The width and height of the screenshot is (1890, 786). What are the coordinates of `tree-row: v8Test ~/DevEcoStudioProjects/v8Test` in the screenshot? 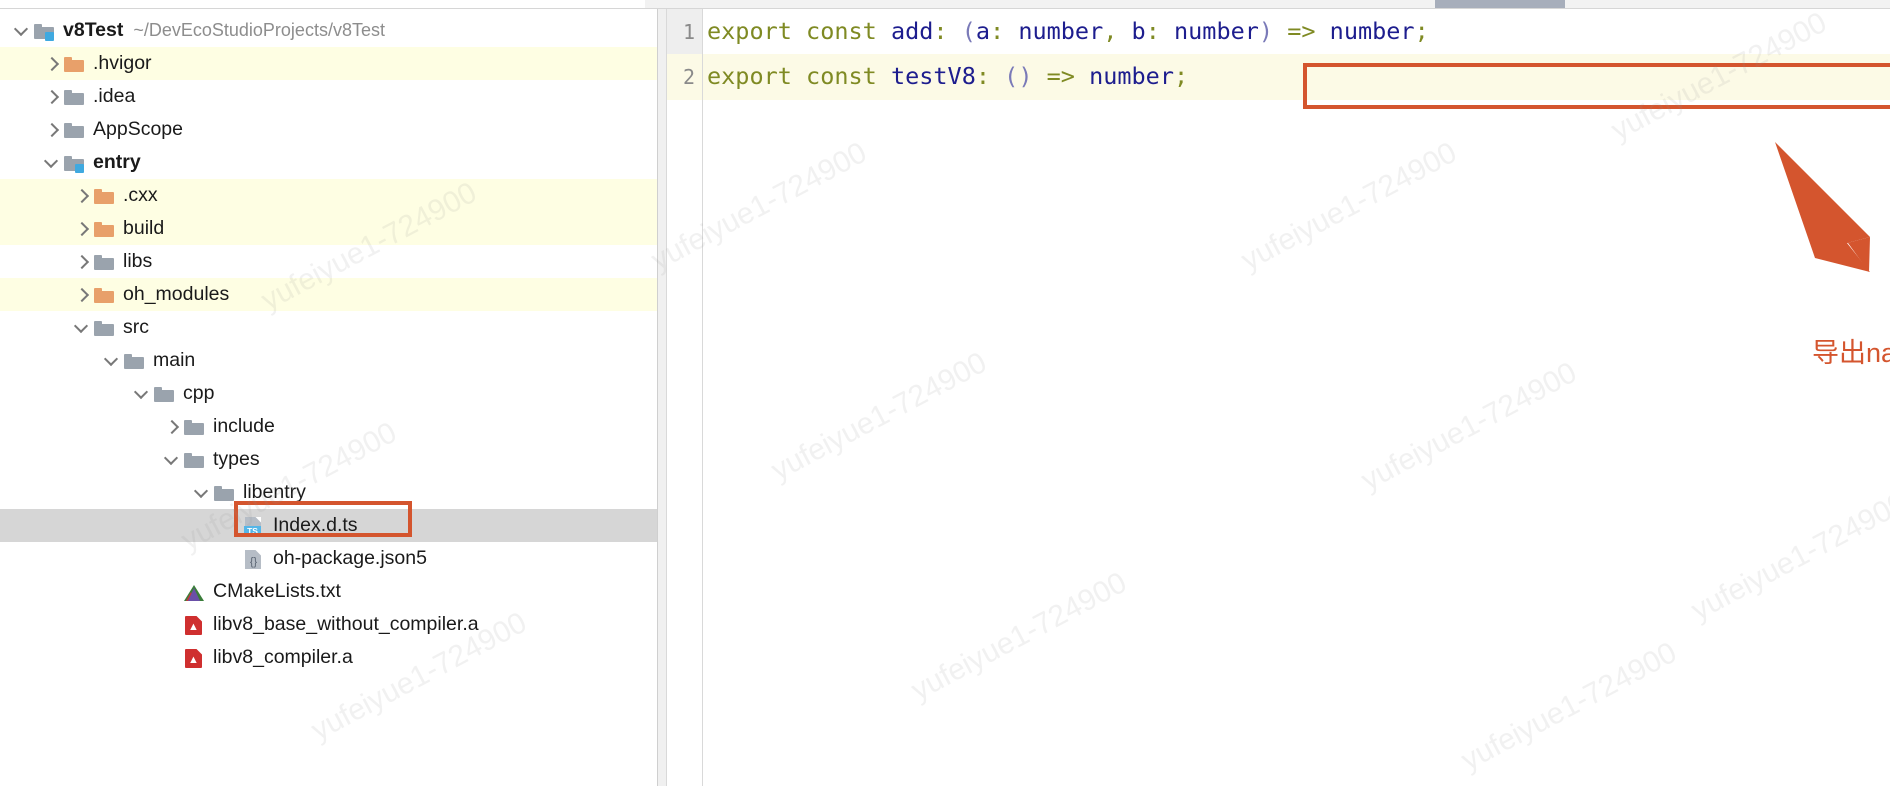 It's located at (329, 30).